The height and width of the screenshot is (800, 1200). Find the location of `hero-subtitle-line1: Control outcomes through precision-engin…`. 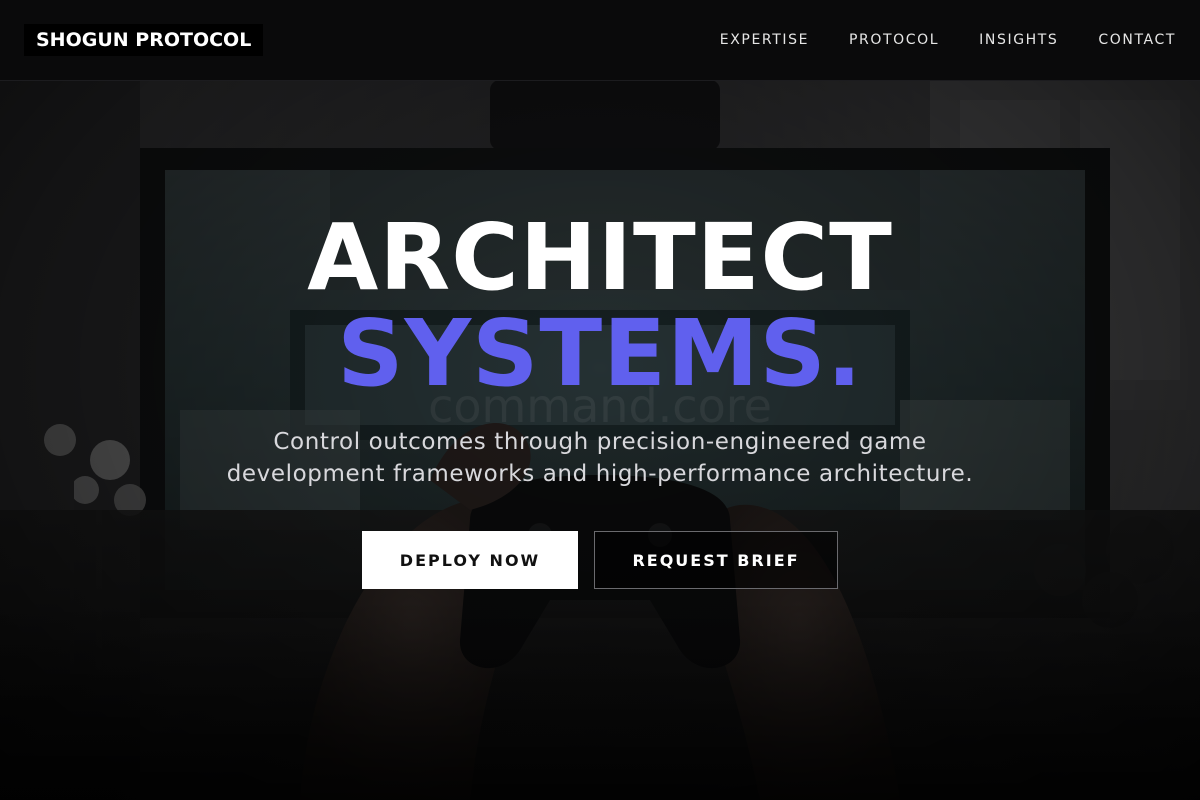

hero-subtitle-line1: Control outcomes through precision-engin… is located at coordinates (600, 442).